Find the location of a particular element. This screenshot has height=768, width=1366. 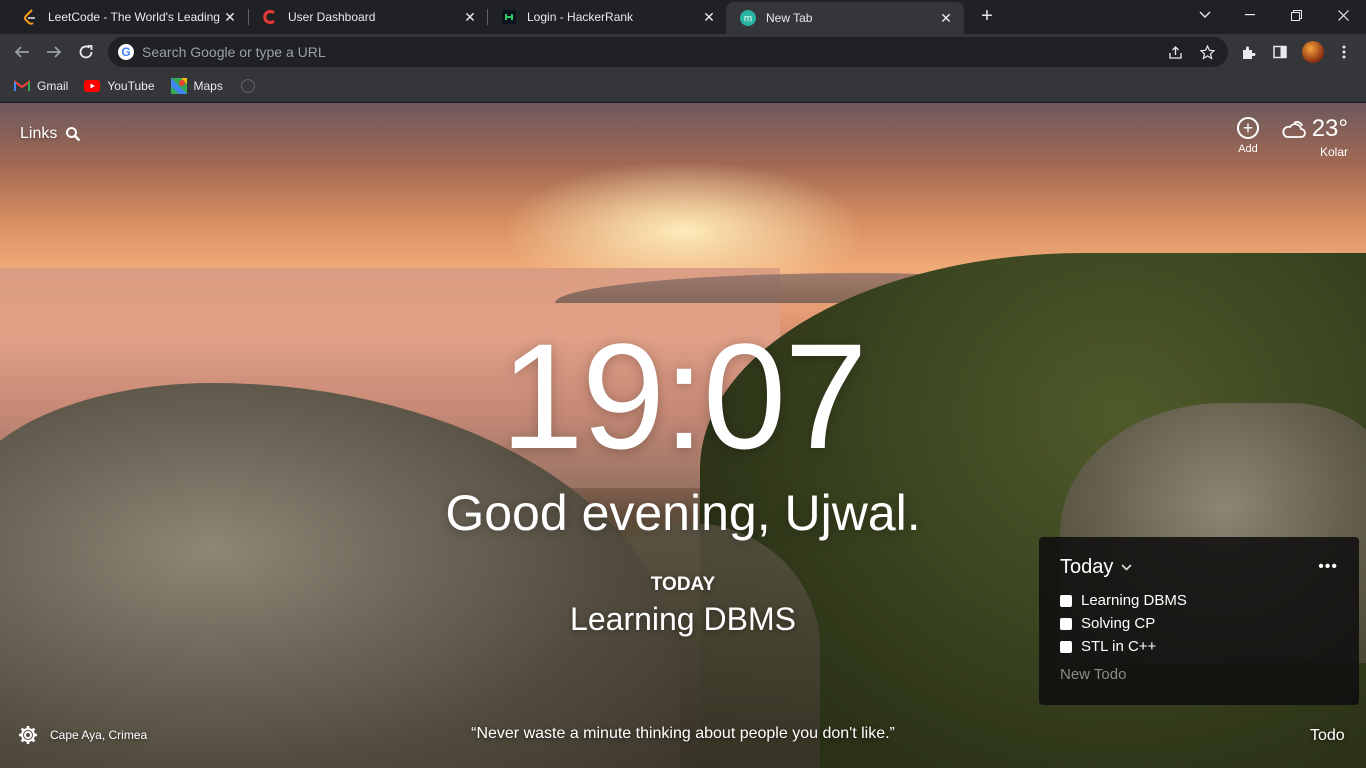

back-button is located at coordinates (22, 52).